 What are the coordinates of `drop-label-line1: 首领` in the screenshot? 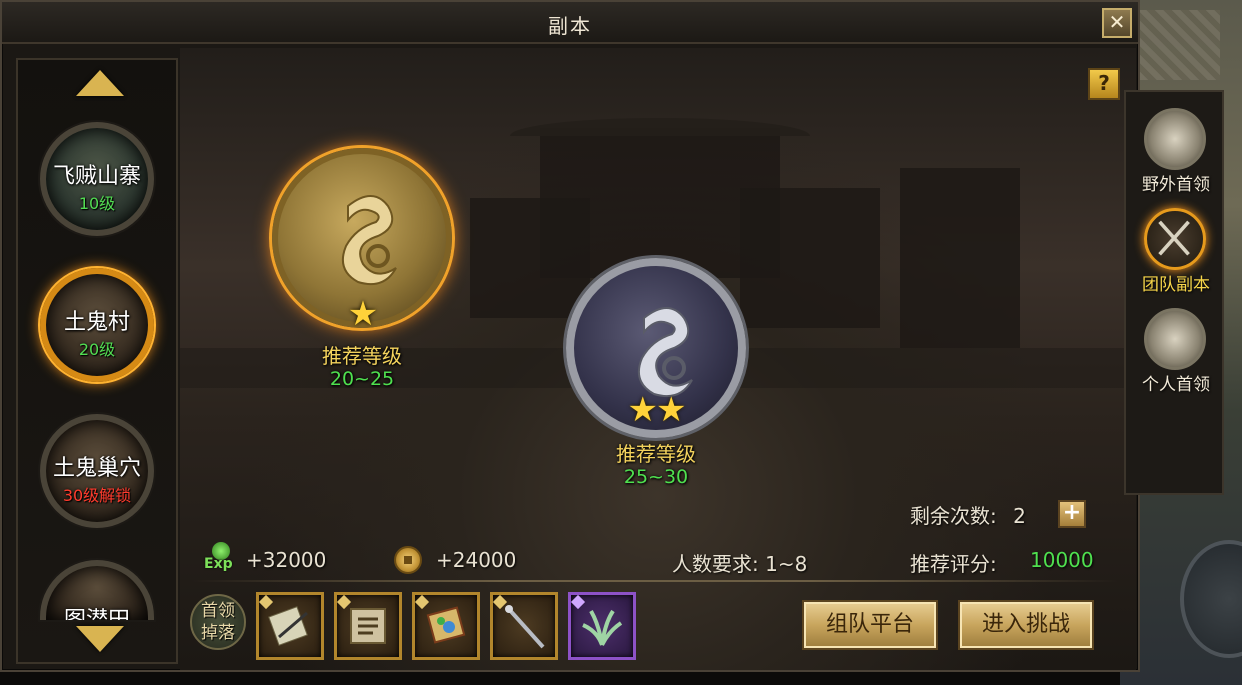 It's located at (218, 611).